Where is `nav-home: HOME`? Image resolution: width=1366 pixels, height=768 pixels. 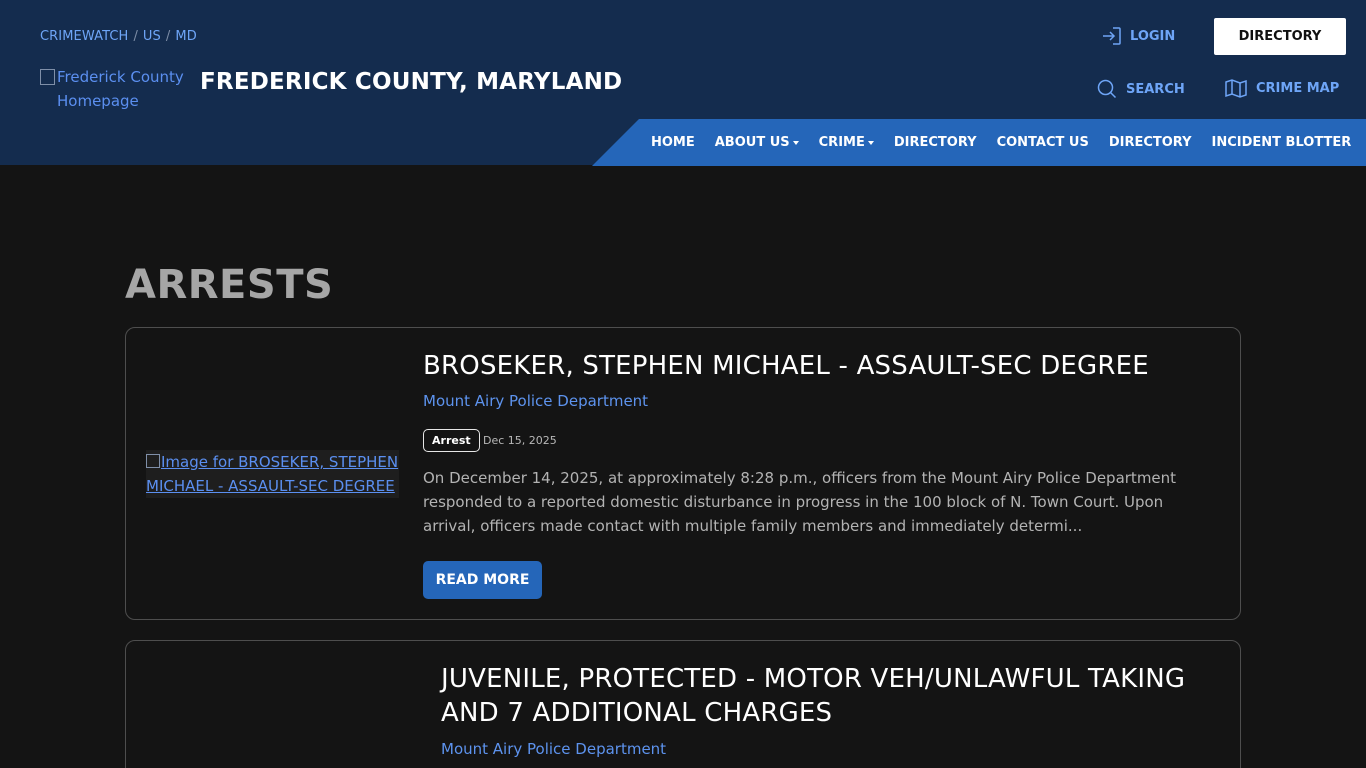
nav-home: HOME is located at coordinates (673, 142).